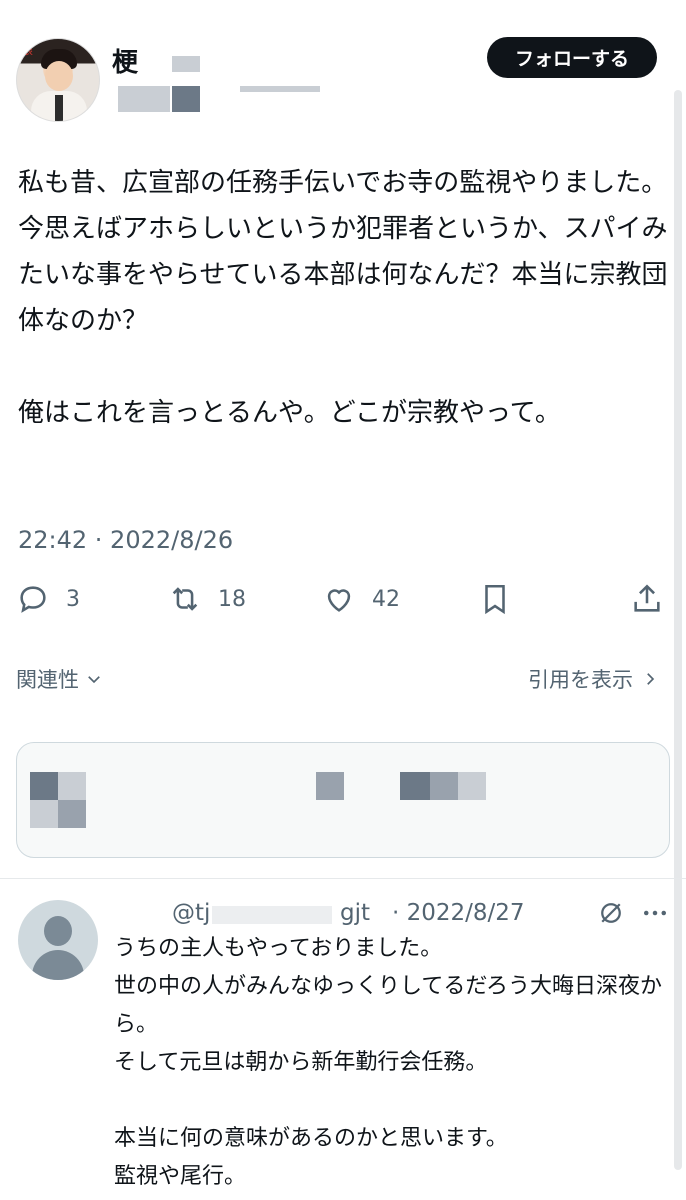 Image resolution: width=686 pixels, height=1200 pixels. Describe the element at coordinates (47, 680) in the screenshot. I see `relevance-label: 関連性` at that location.